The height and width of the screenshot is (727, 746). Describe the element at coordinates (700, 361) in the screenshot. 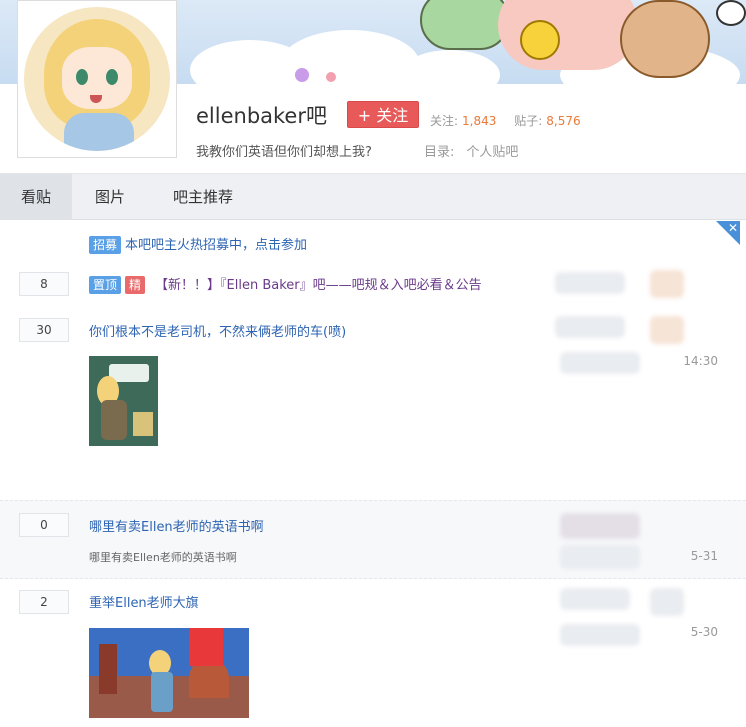

I see `post-time: 14:30` at that location.